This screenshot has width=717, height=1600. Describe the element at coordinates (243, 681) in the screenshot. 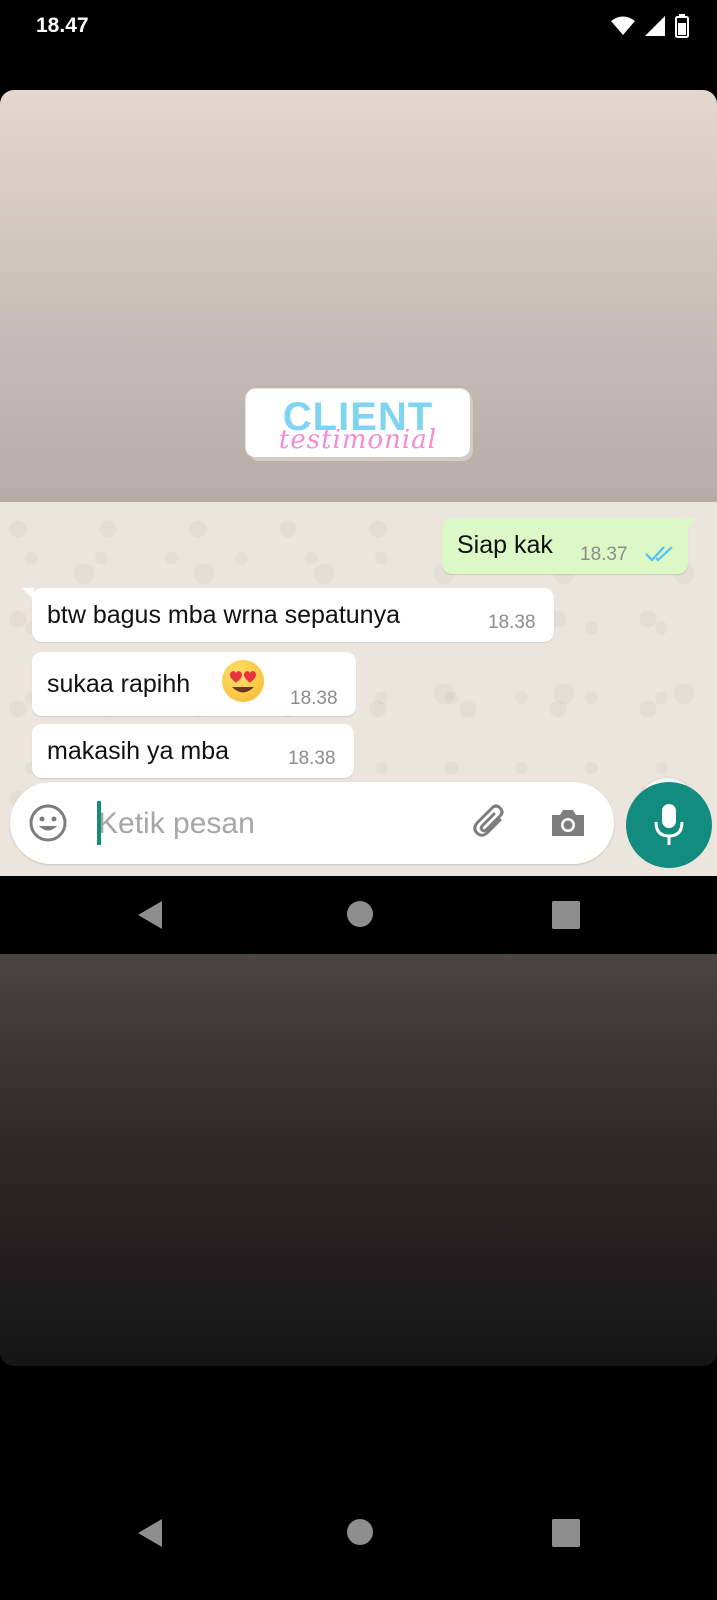

I see `heart-eyes-emoji-icon` at that location.